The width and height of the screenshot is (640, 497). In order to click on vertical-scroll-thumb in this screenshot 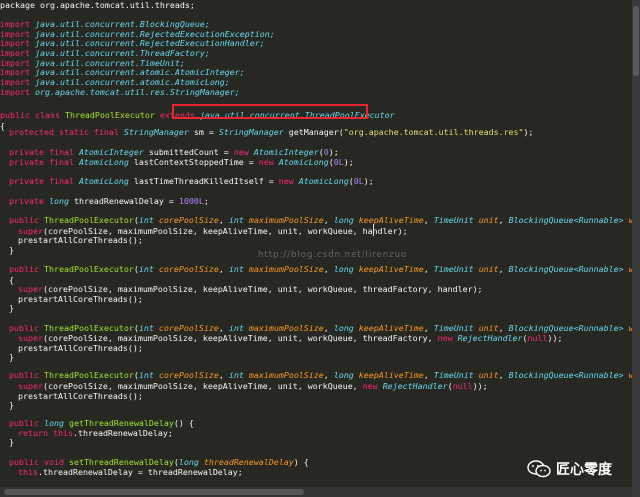, I will do `click(636, 41)`.